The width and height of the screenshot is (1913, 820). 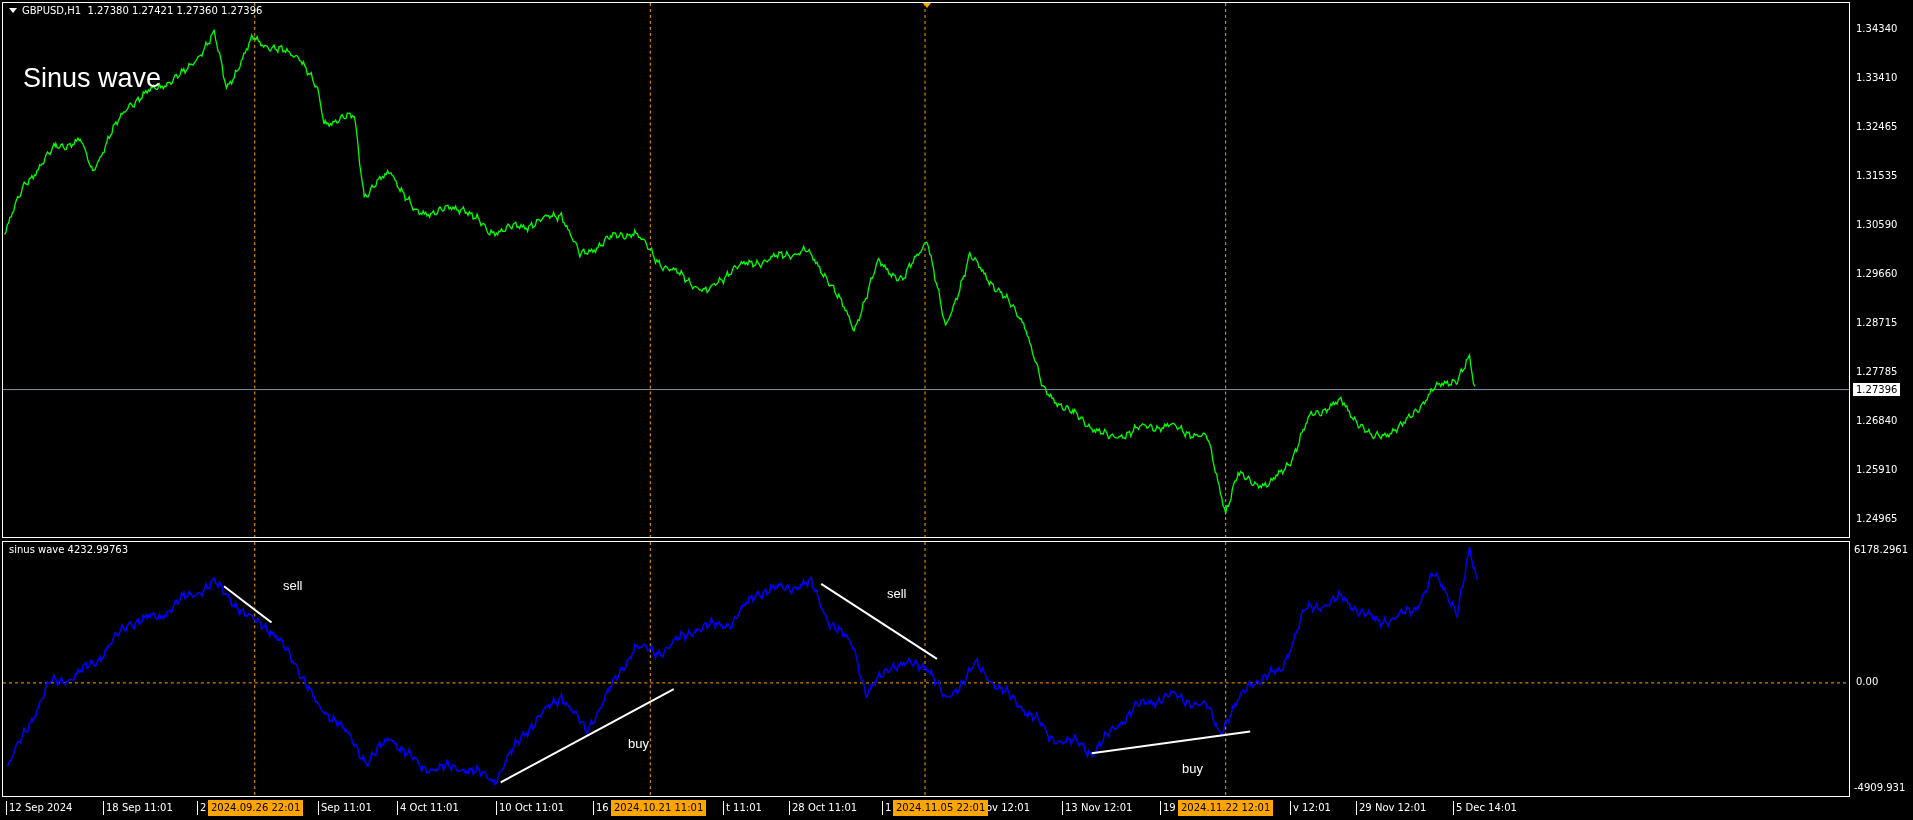 What do you see at coordinates (138, 808) in the screenshot?
I see `time-label: 18 Sep 11:01` at bounding box center [138, 808].